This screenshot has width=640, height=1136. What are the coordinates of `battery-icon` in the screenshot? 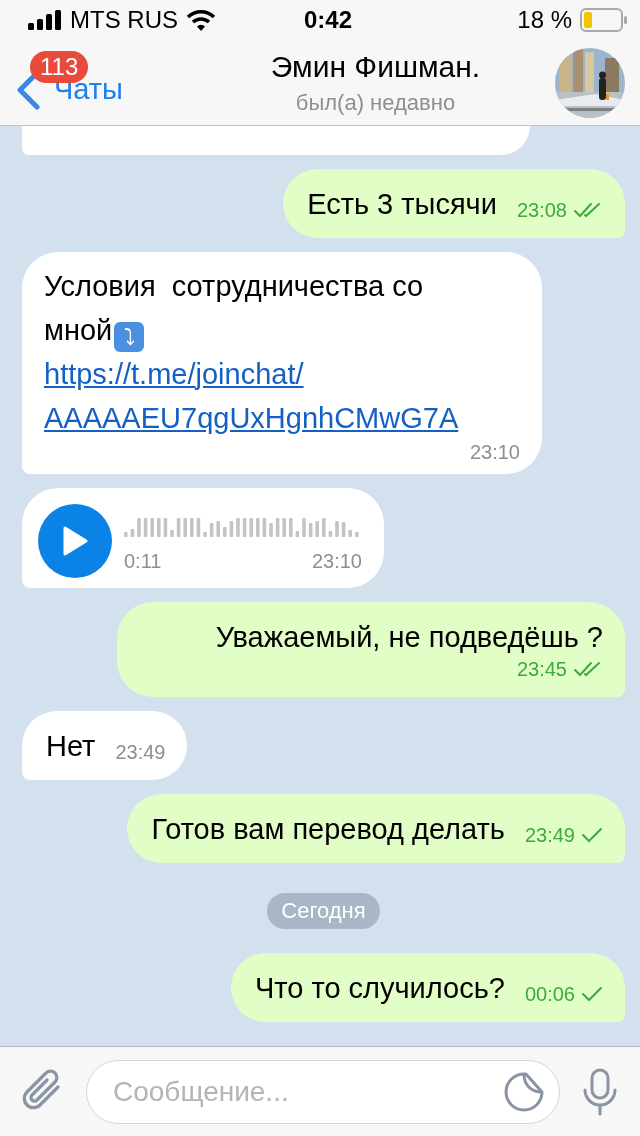 It's located at (604, 20).